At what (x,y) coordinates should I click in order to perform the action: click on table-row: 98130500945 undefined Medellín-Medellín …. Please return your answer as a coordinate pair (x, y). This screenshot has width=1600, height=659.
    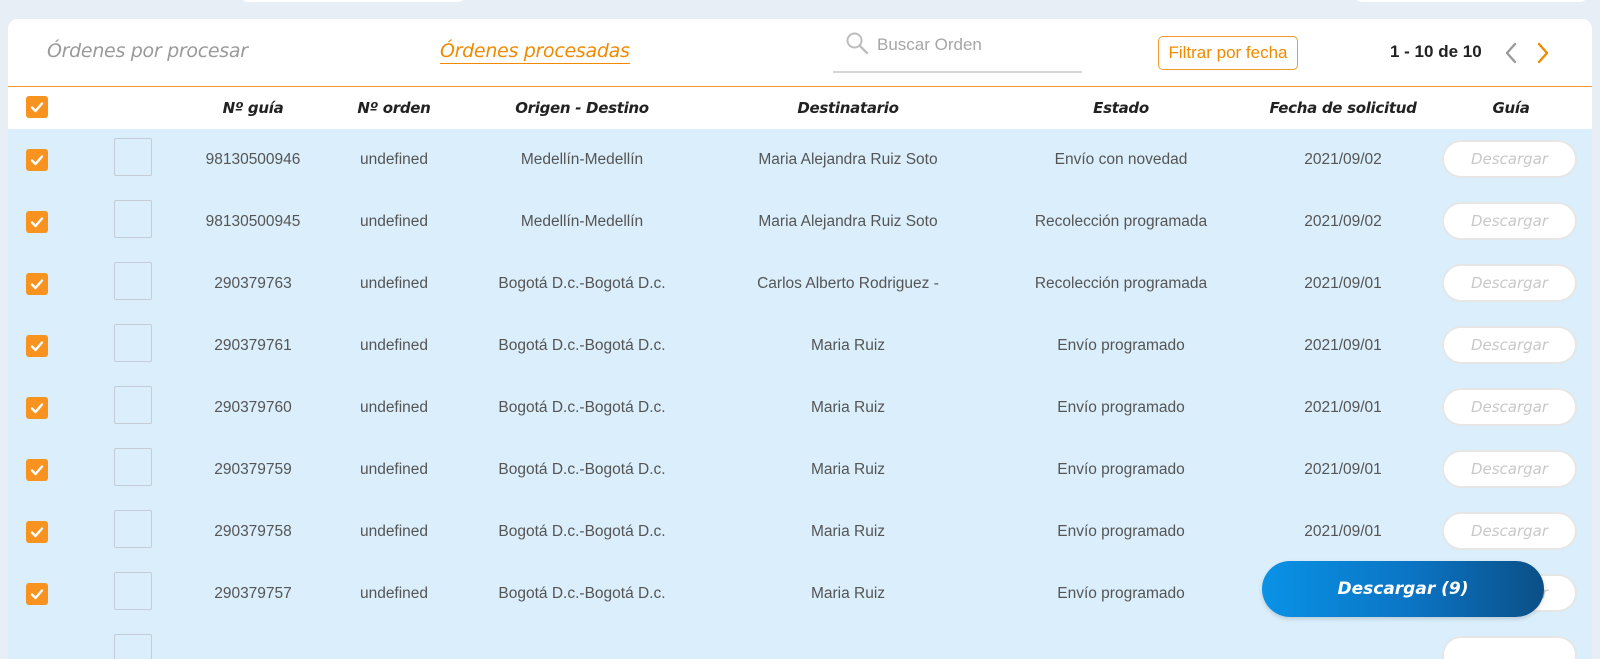
    Looking at the image, I should click on (800, 222).